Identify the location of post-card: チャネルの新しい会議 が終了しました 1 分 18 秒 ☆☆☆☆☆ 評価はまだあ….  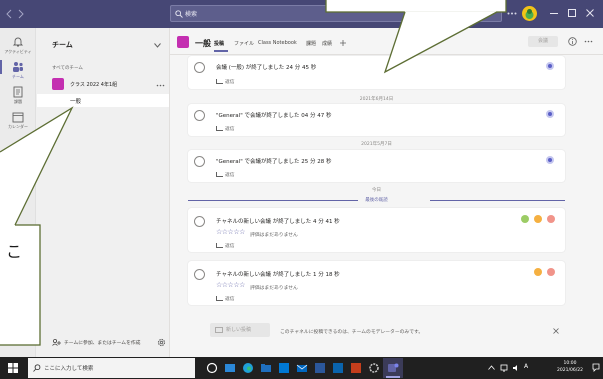
(376, 283).